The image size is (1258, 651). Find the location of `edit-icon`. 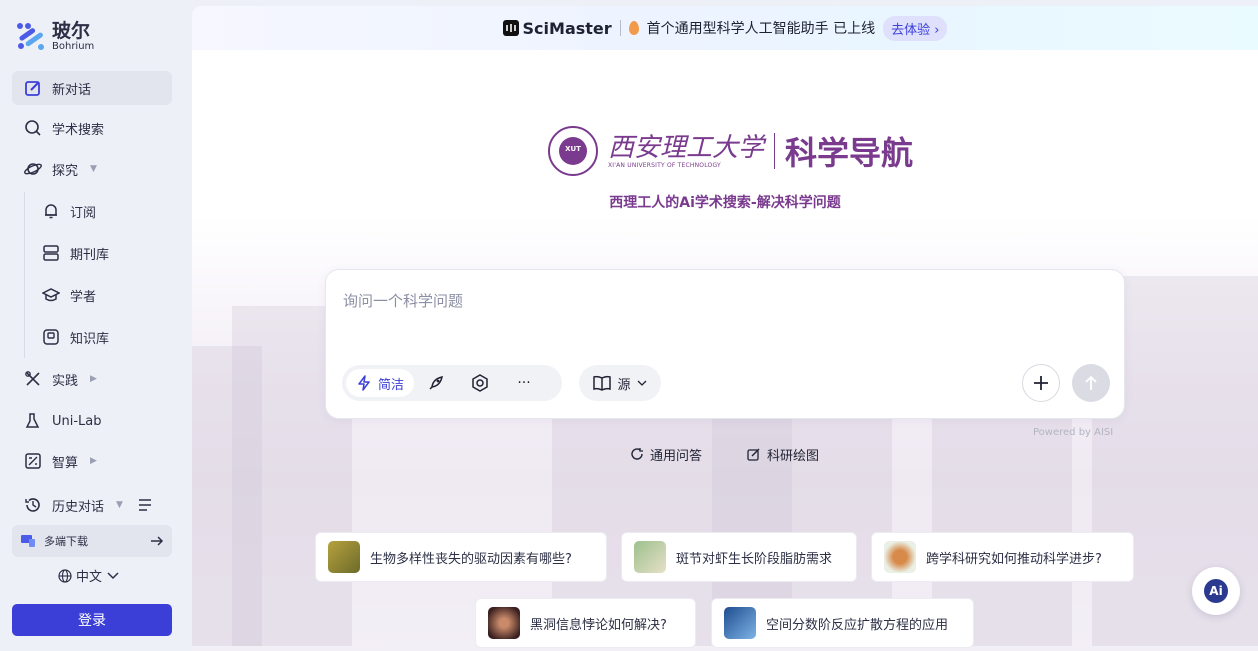

edit-icon is located at coordinates (32, 88).